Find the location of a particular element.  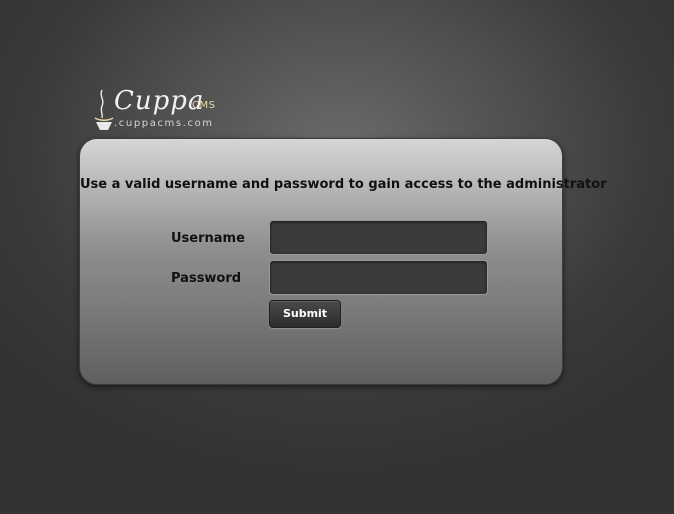

logo-wordmark: Cuppa is located at coordinates (159, 101).